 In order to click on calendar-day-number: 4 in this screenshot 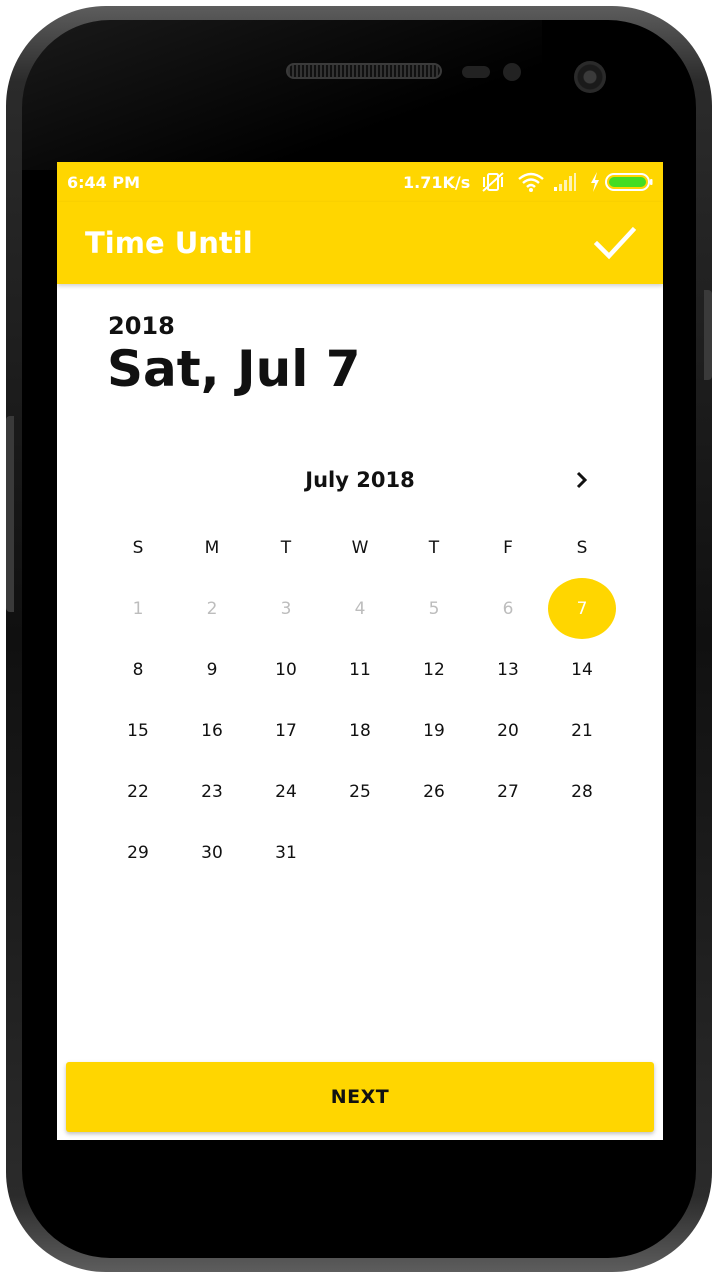, I will do `click(360, 608)`.